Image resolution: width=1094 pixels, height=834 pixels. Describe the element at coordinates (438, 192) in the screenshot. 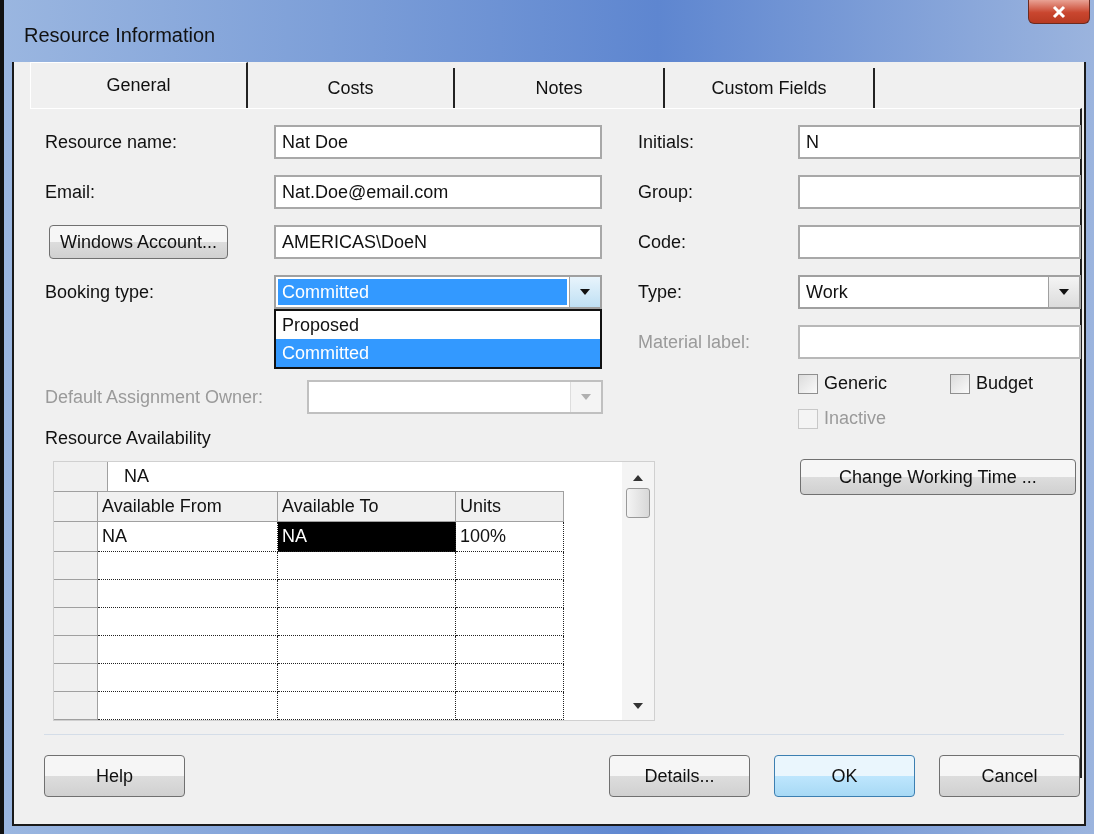

I see `text-field: Nat.Doe@email.com` at that location.